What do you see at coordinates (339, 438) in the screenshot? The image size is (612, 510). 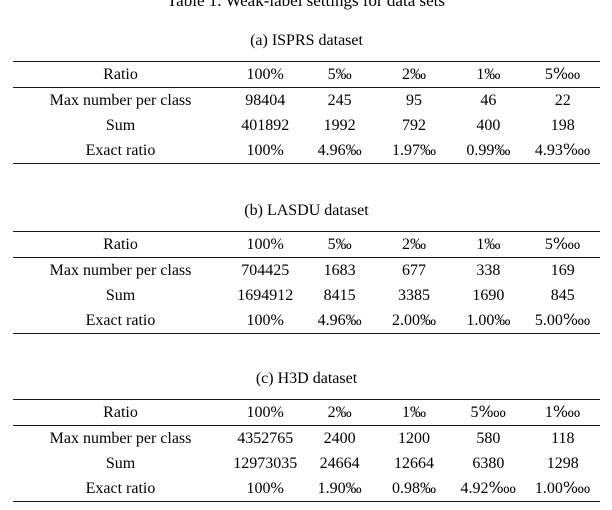 I see `cell-value: 2400` at bounding box center [339, 438].